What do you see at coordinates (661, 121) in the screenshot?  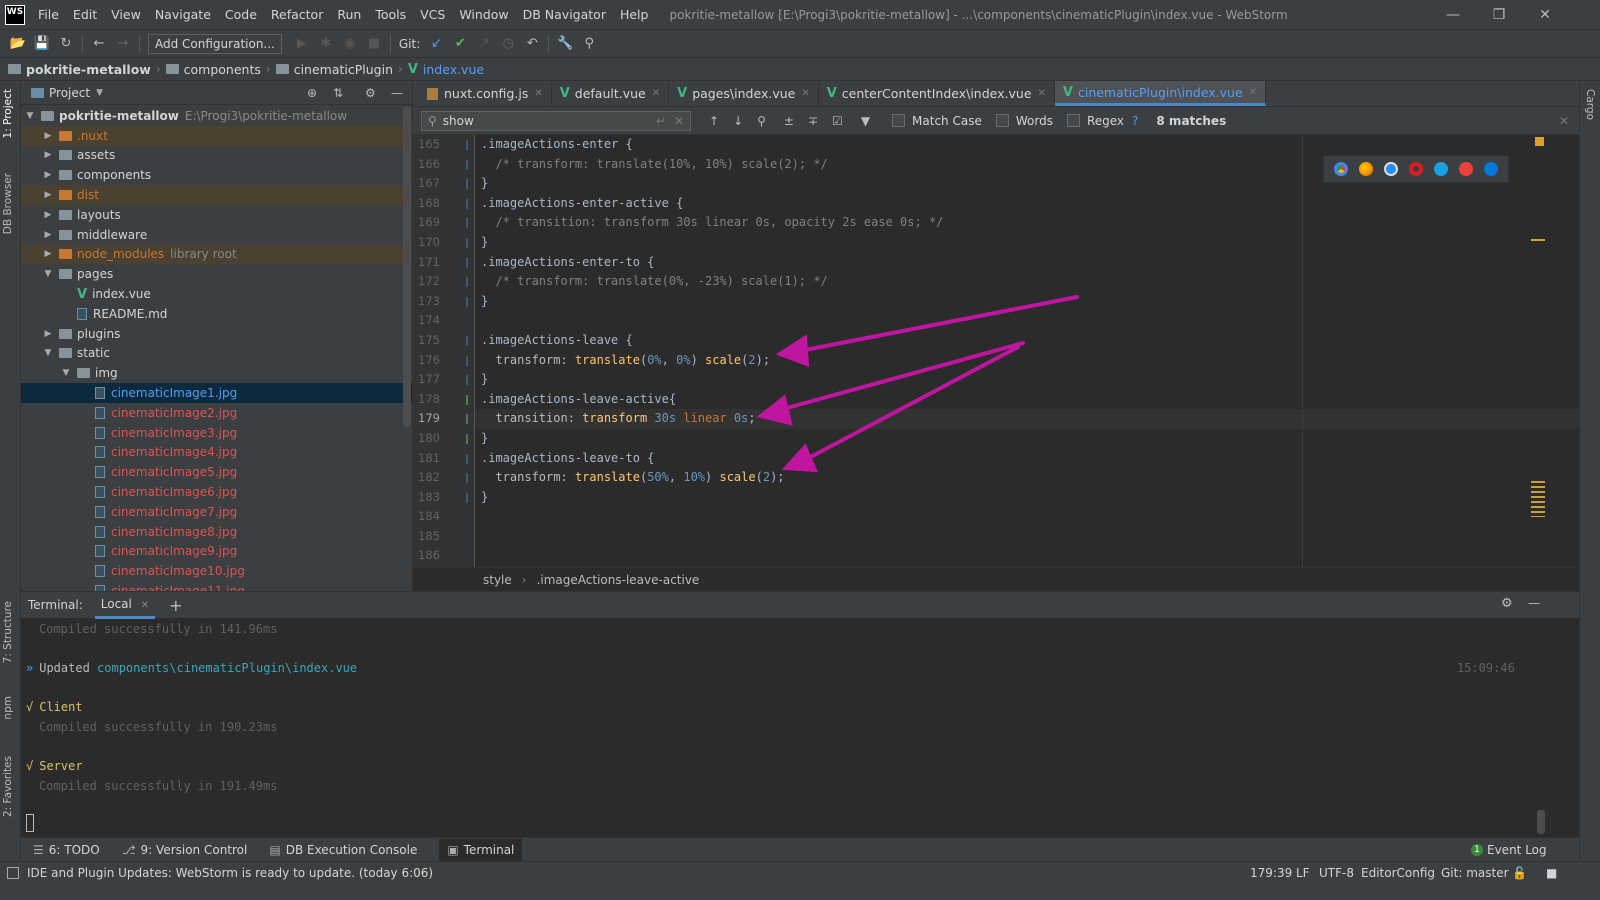 I see `new-line-icon: ↵` at bounding box center [661, 121].